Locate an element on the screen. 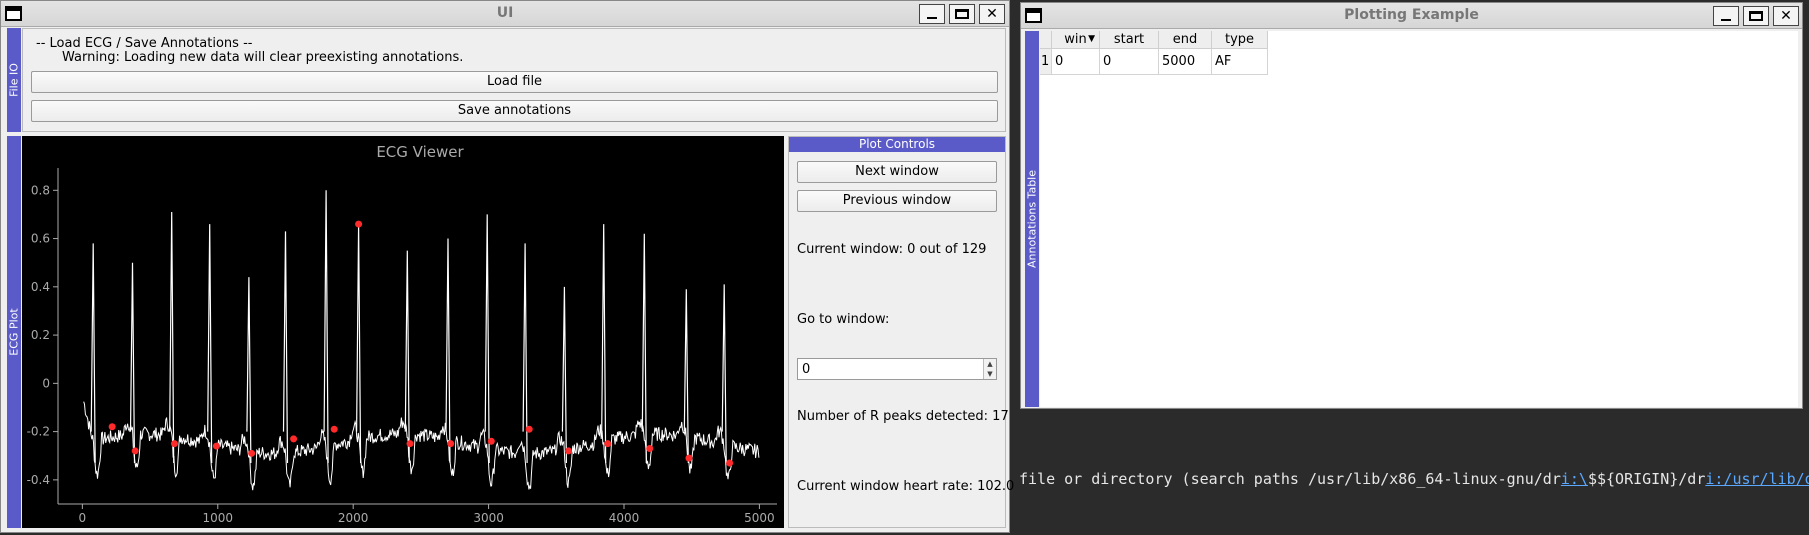  sort-descending-icon: ▼ is located at coordinates (1091, 39).